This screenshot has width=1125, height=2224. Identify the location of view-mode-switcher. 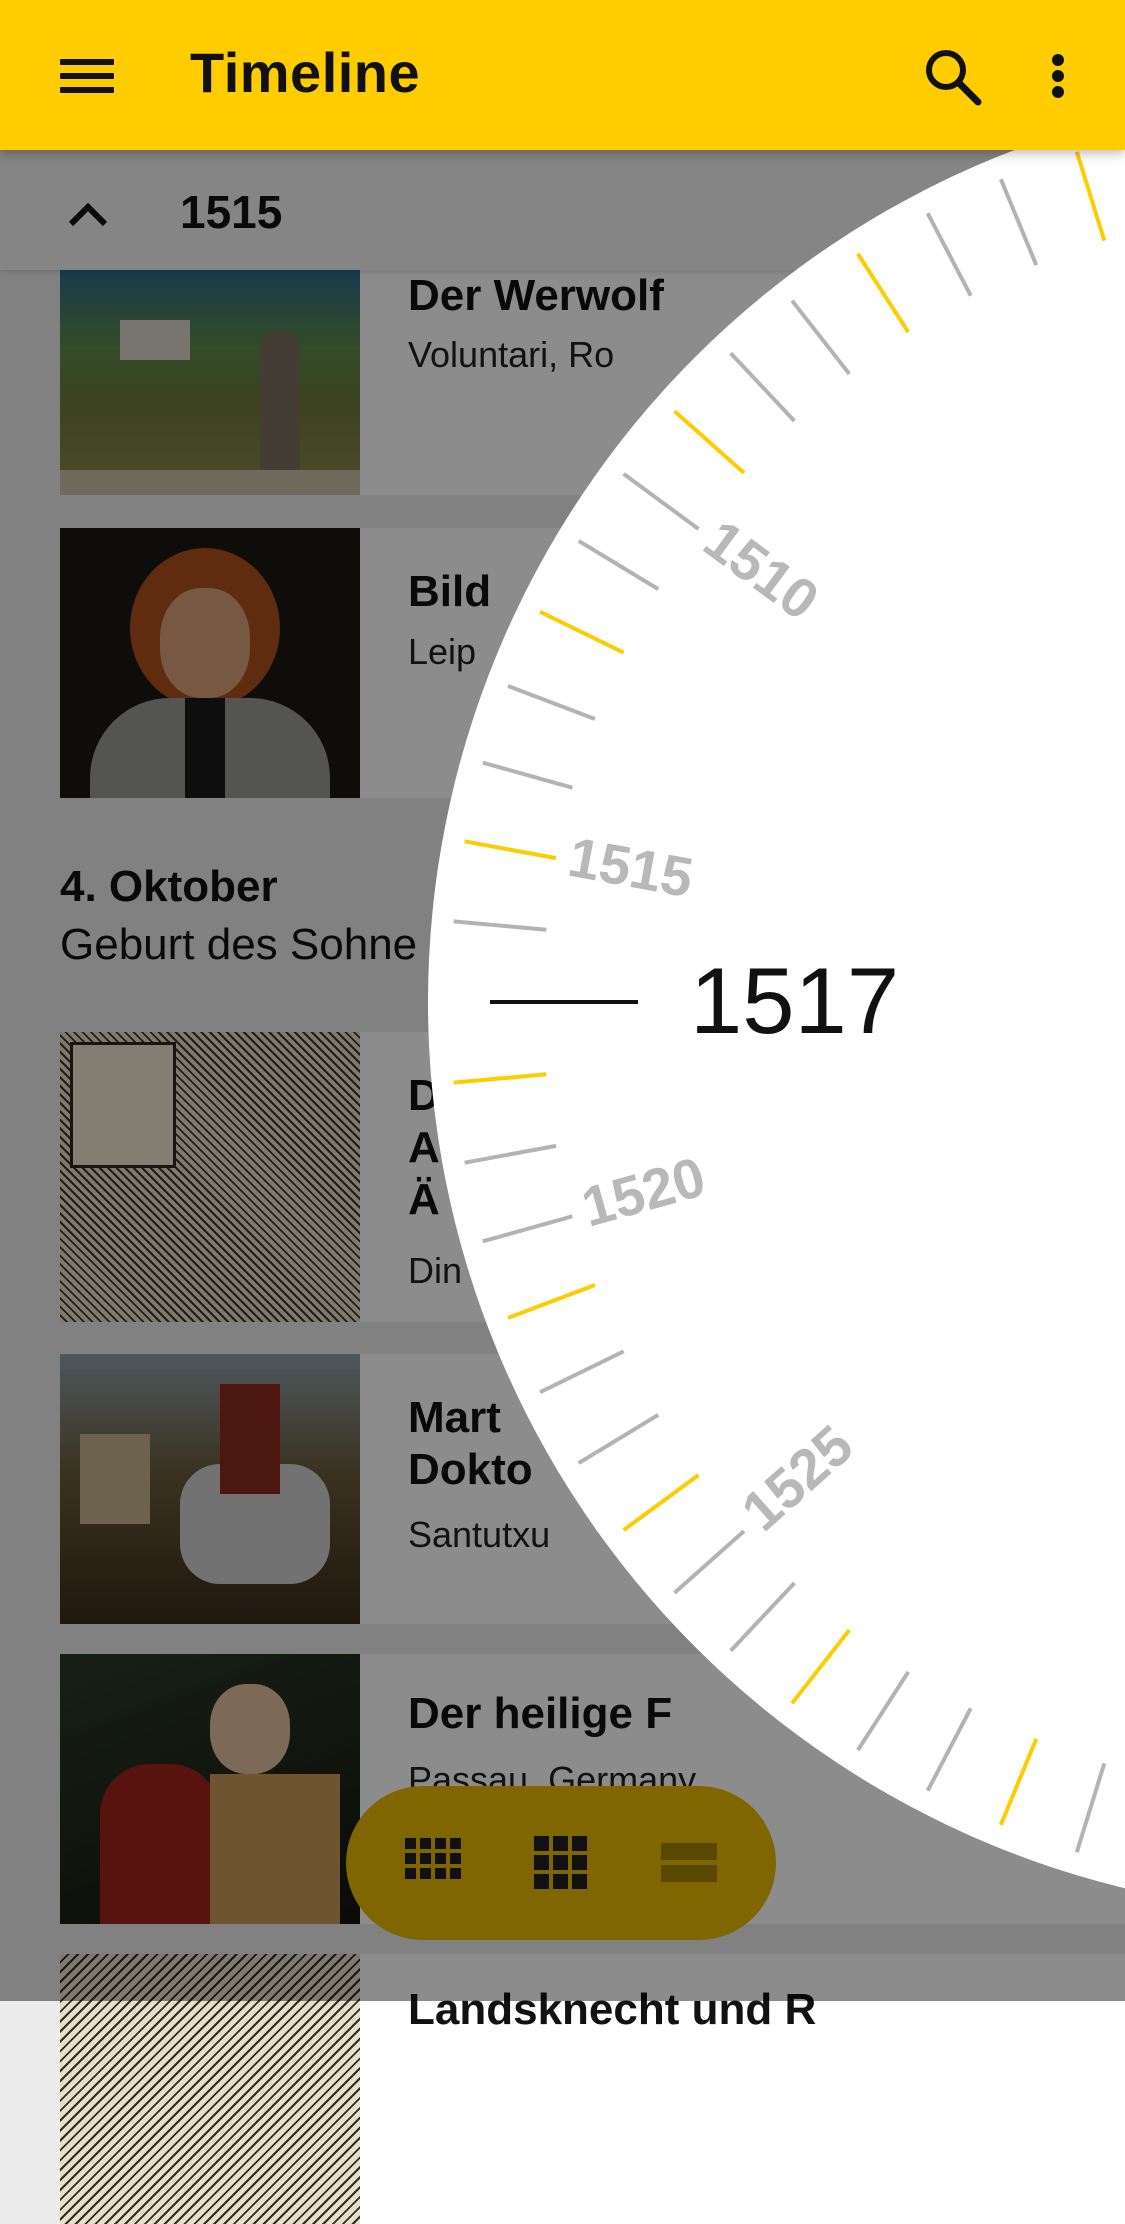
(561, 1863).